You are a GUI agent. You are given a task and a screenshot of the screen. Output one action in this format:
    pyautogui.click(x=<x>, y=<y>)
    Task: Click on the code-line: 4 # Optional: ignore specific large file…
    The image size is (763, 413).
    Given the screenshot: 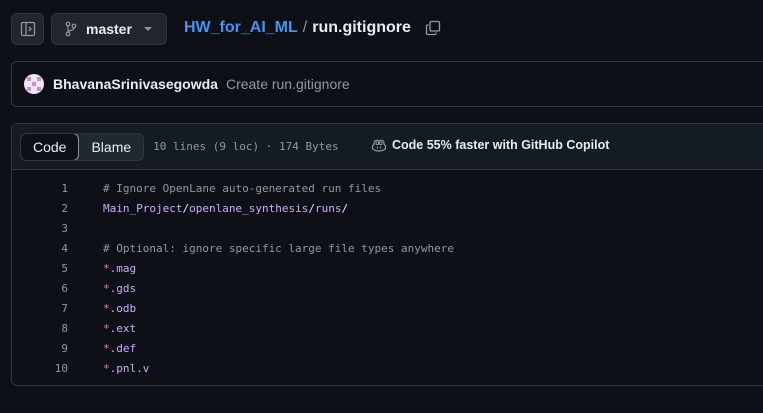 What is the action you would take?
    pyautogui.click(x=387, y=248)
    